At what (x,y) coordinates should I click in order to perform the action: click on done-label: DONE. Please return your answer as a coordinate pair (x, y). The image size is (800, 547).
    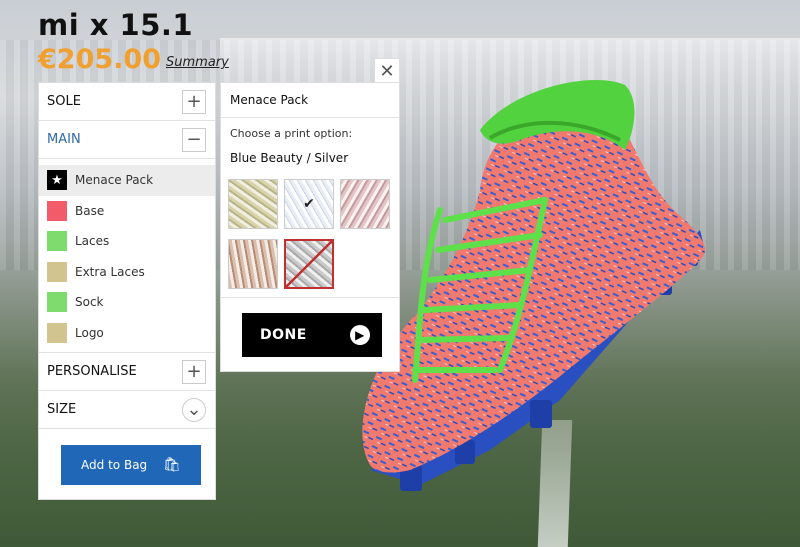
    Looking at the image, I should click on (283, 335).